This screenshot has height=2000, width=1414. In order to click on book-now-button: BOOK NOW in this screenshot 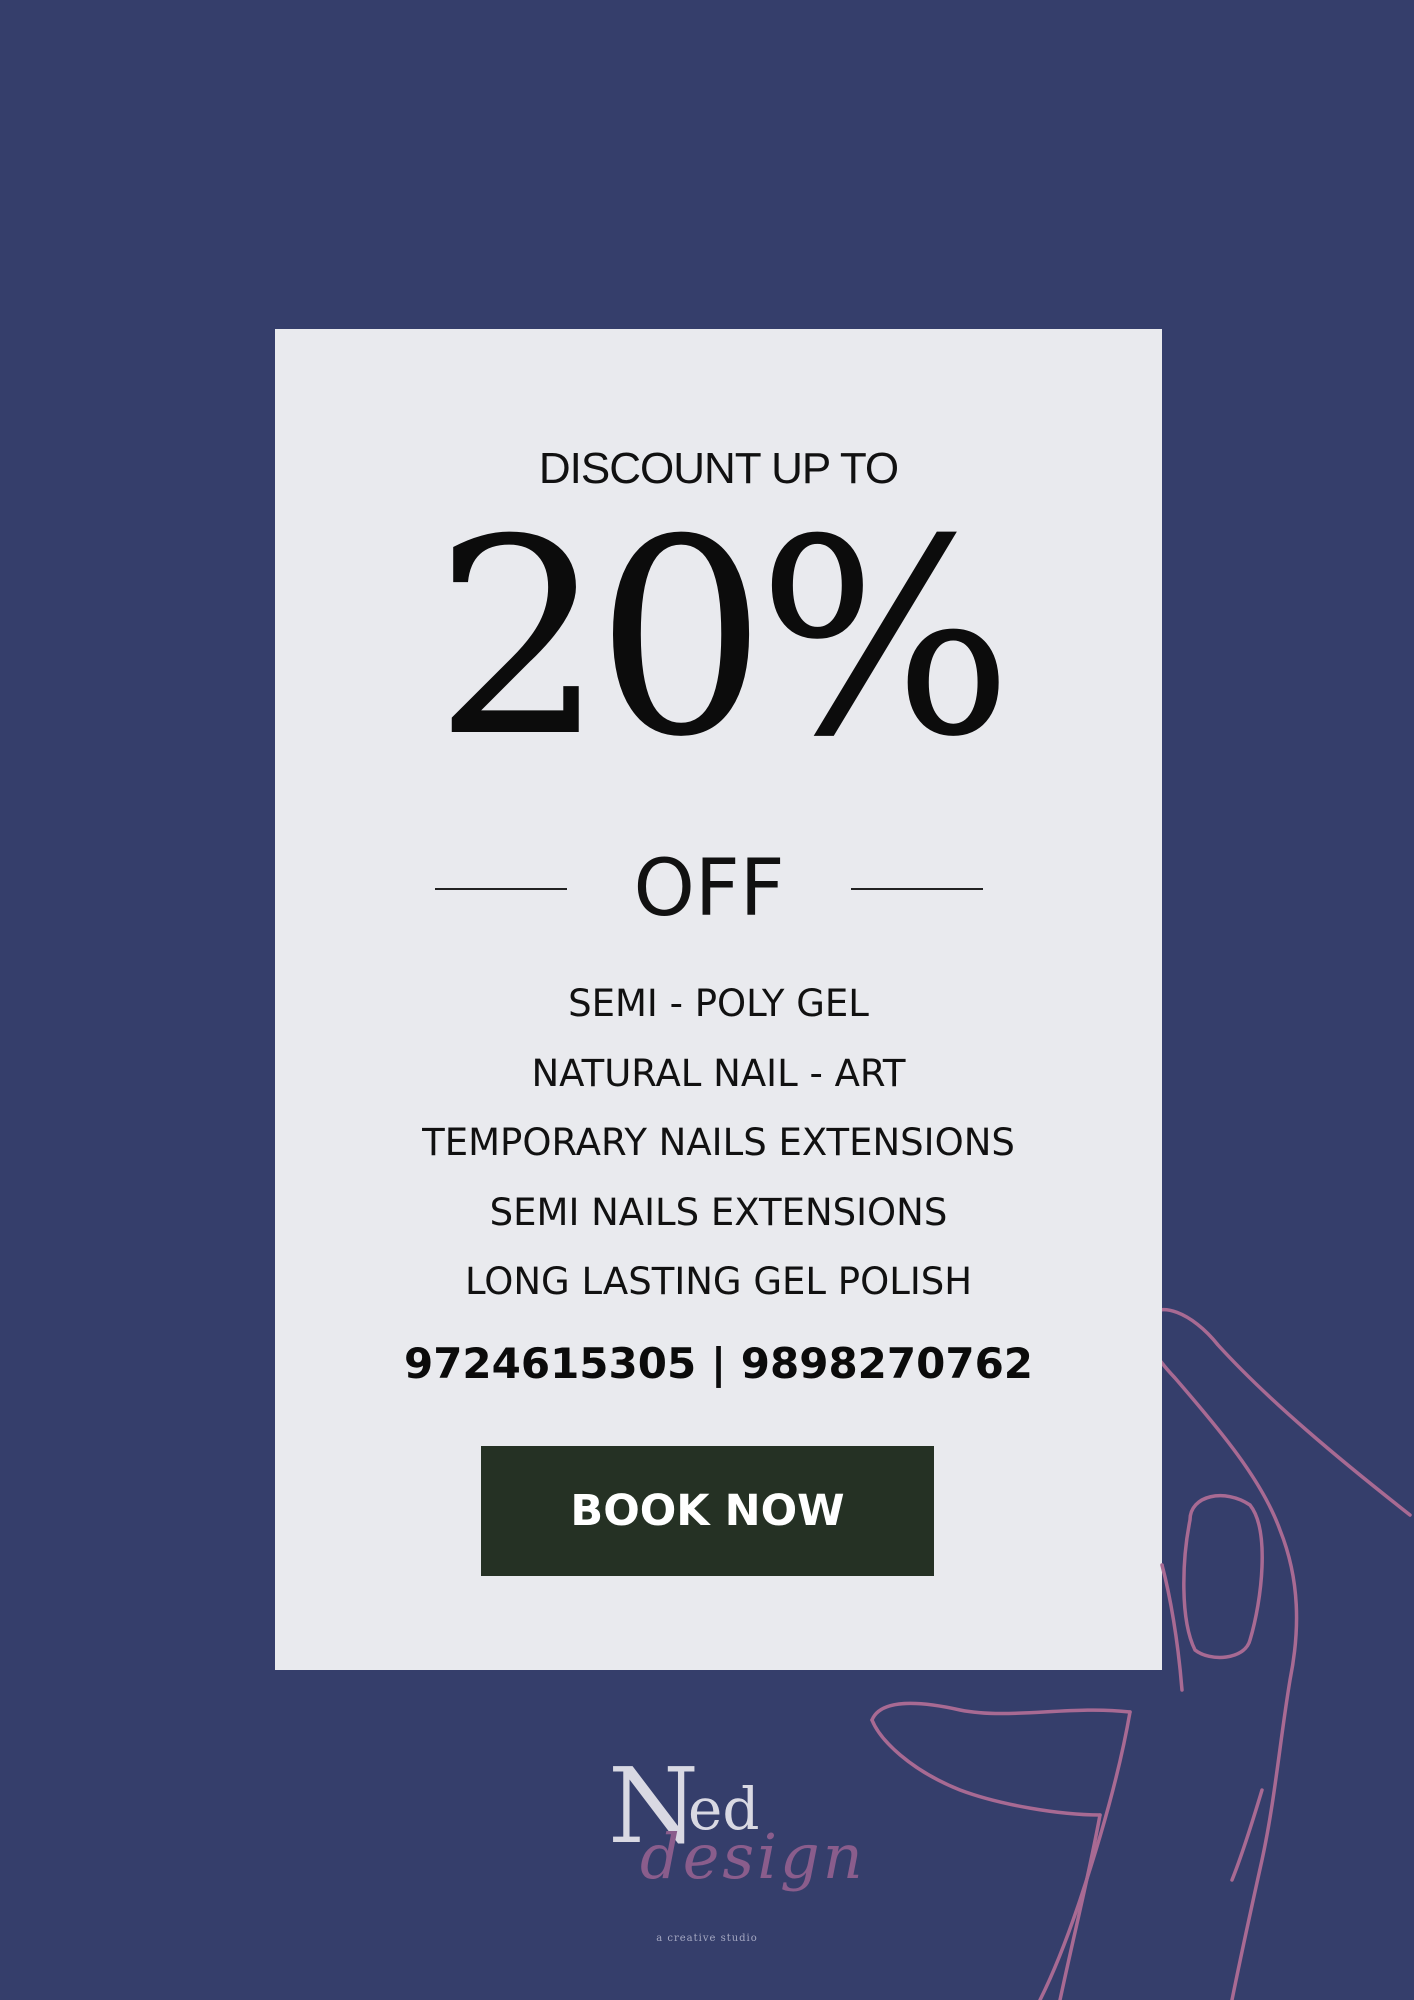, I will do `click(707, 1511)`.